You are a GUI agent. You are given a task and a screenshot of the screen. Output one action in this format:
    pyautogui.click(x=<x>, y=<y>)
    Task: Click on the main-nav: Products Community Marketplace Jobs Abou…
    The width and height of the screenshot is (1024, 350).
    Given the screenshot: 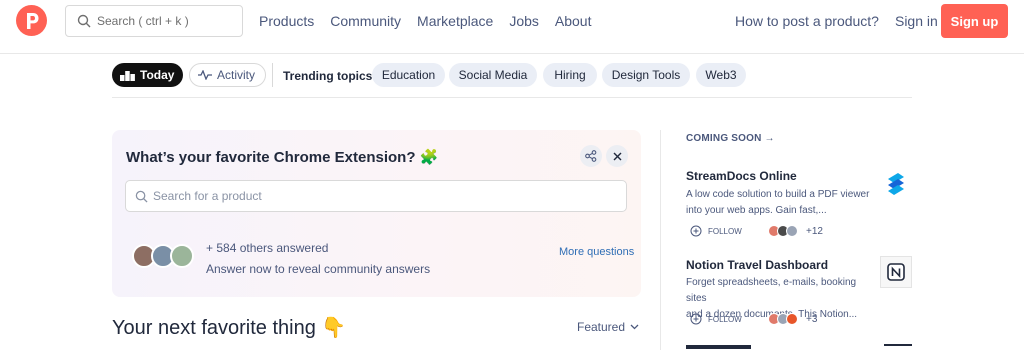 What is the action you would take?
    pyautogui.click(x=433, y=21)
    